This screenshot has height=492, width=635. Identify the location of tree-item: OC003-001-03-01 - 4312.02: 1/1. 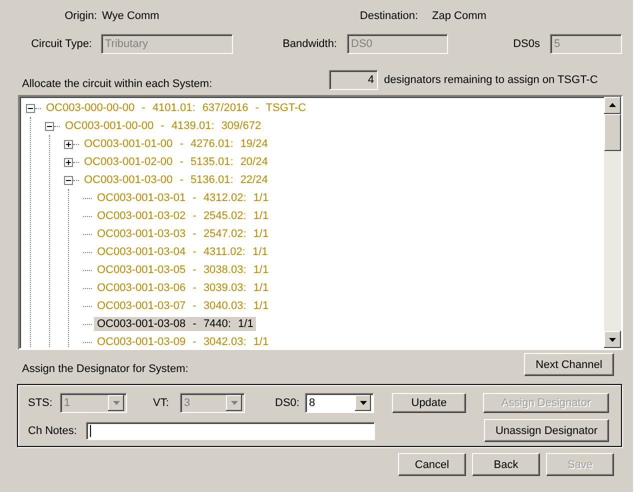
(183, 198).